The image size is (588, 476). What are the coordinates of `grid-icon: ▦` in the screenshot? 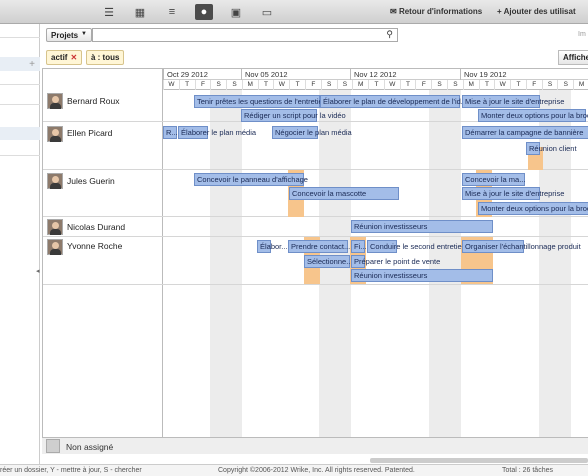 It's located at (140, 12).